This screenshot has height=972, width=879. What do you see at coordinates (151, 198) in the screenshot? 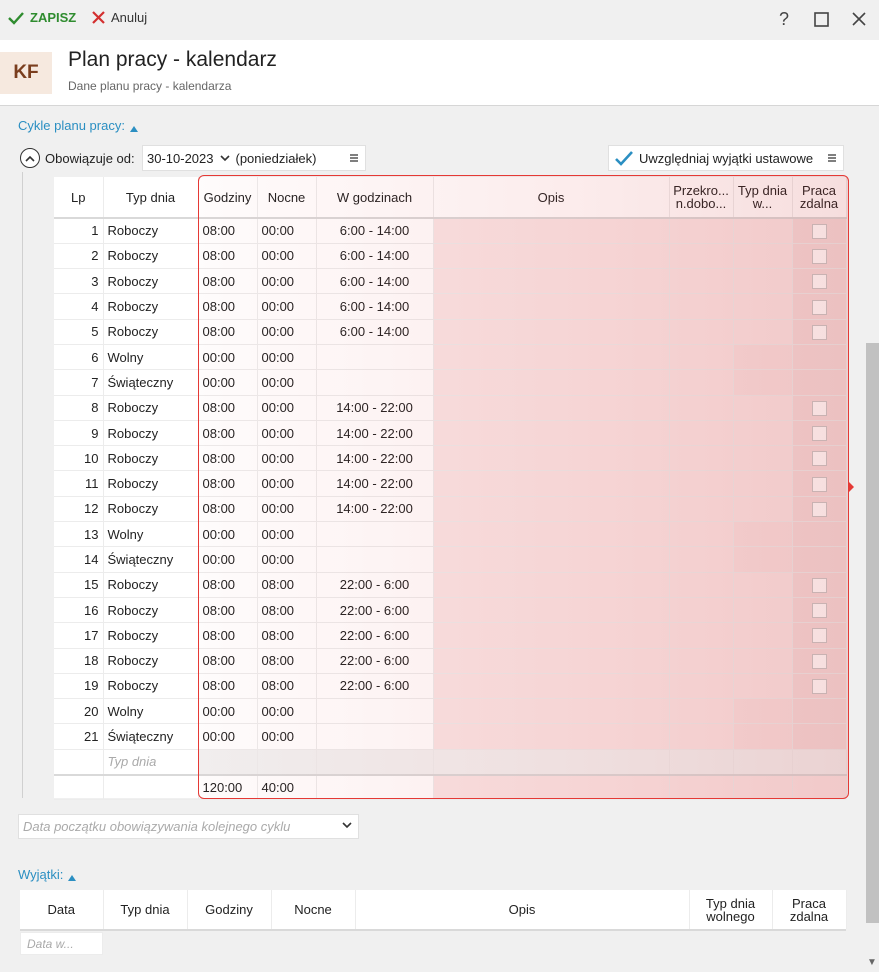
I see `col-header-typ-dnia: Typ dnia` at bounding box center [151, 198].